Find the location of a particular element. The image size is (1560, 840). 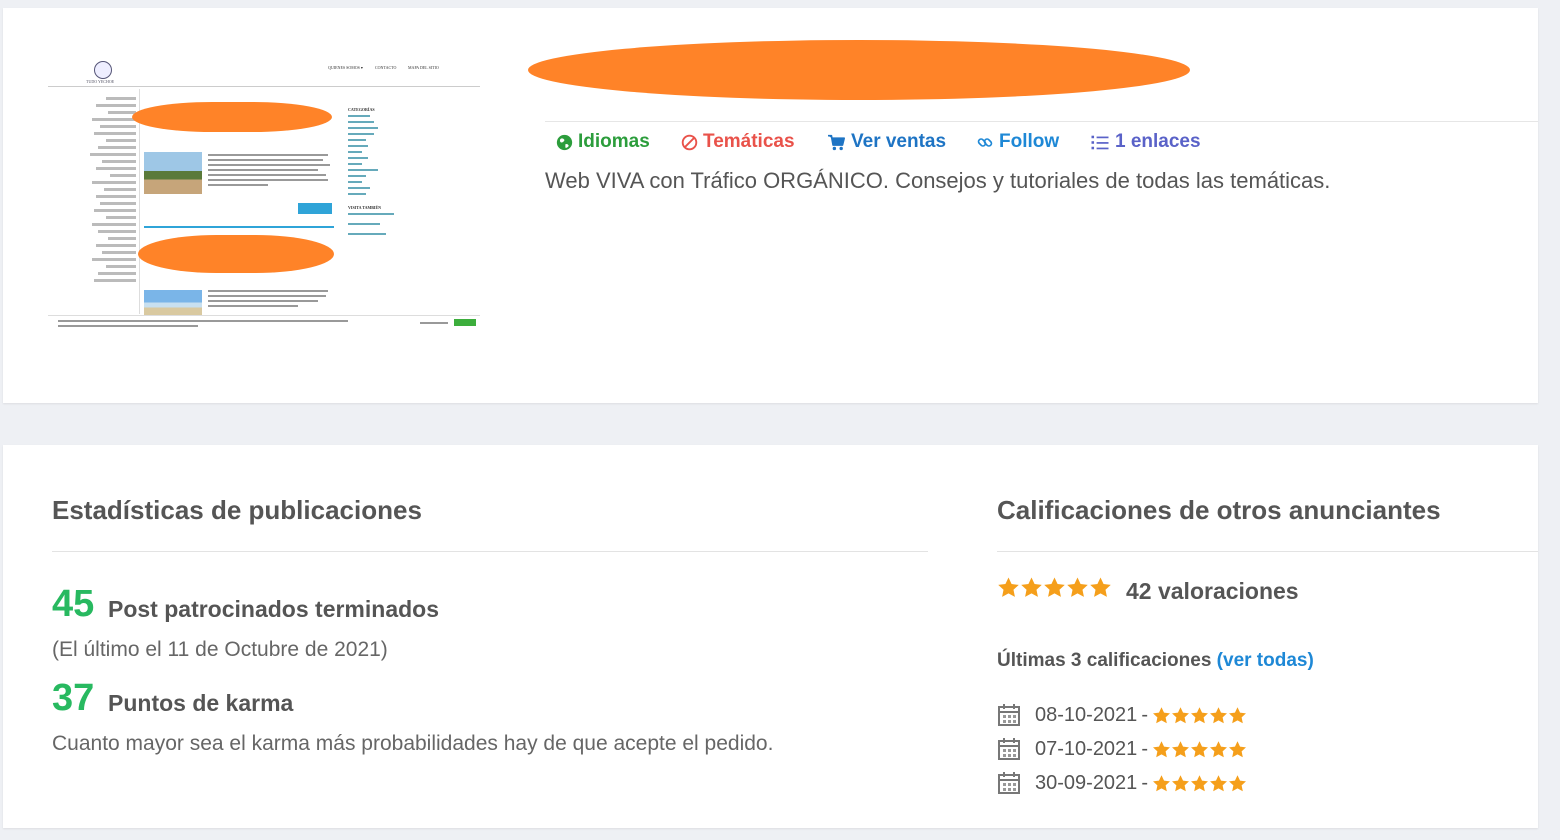

last-ratings-label: Últimas 3 calificaciones is located at coordinates (1104, 660).